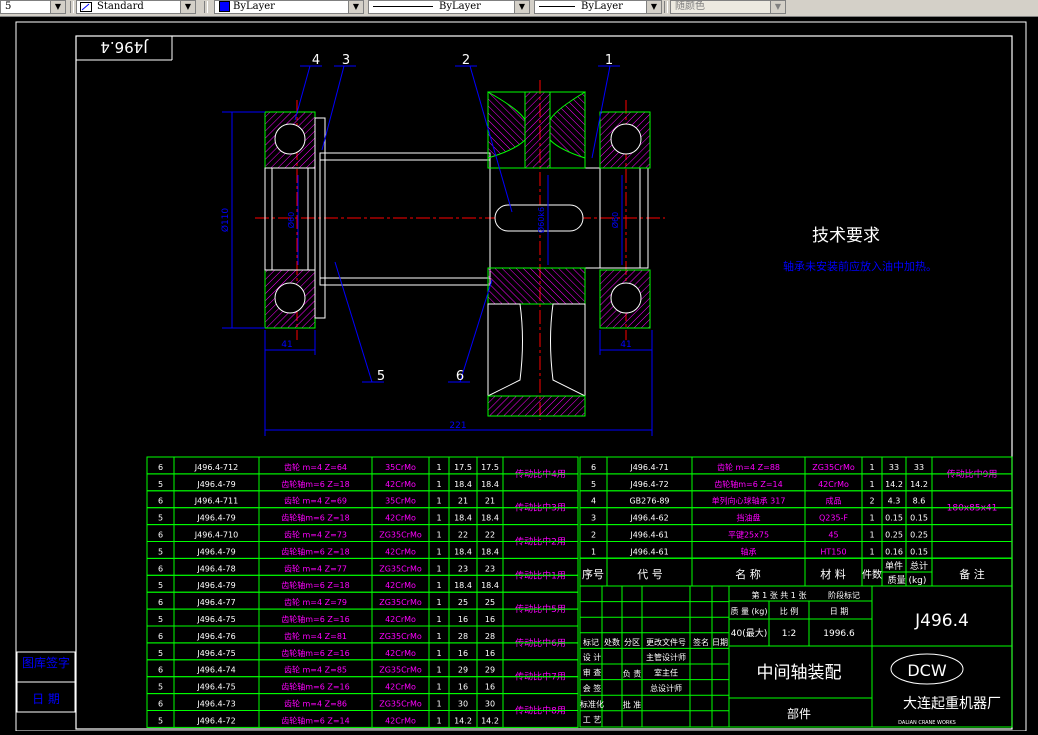 This screenshot has width=1038, height=735. I want to click on text-style-value: Standard, so click(120, 6).